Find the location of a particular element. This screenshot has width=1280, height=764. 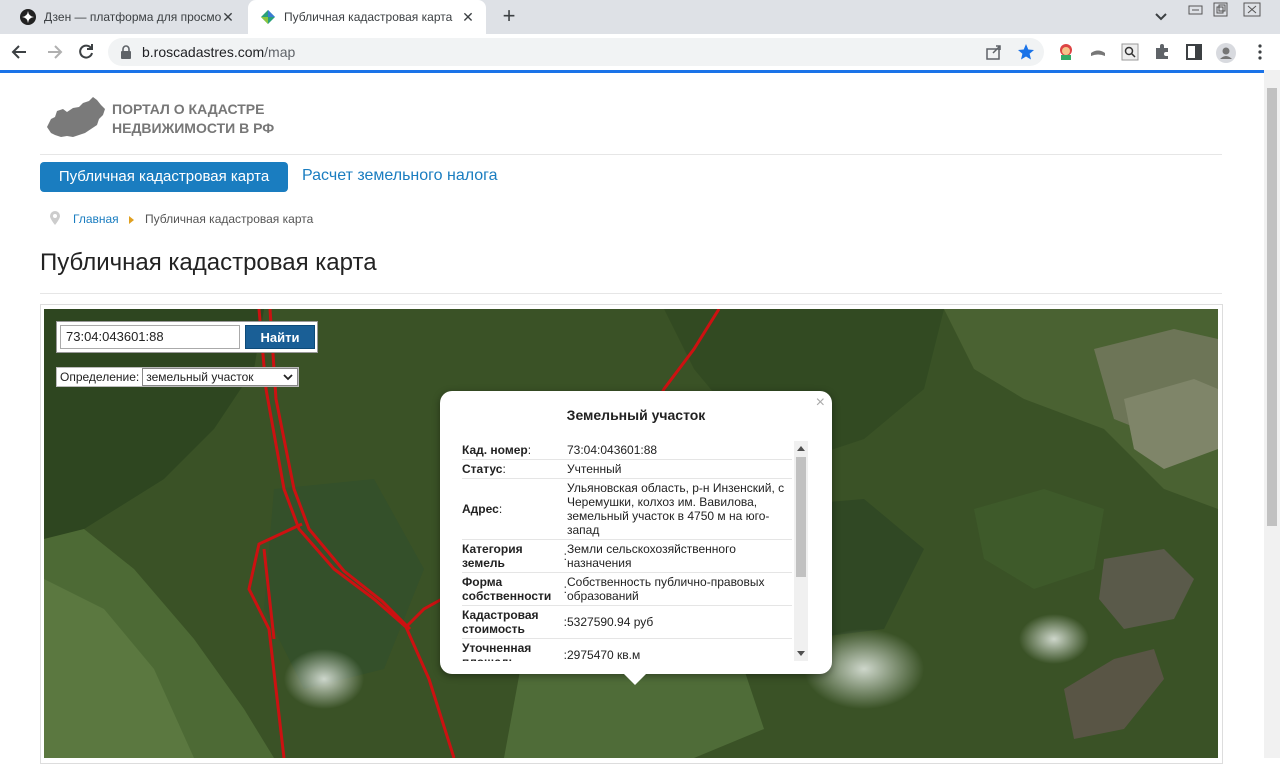

cadastral-search-box: 73:04:043601:88 Найти is located at coordinates (187, 337).